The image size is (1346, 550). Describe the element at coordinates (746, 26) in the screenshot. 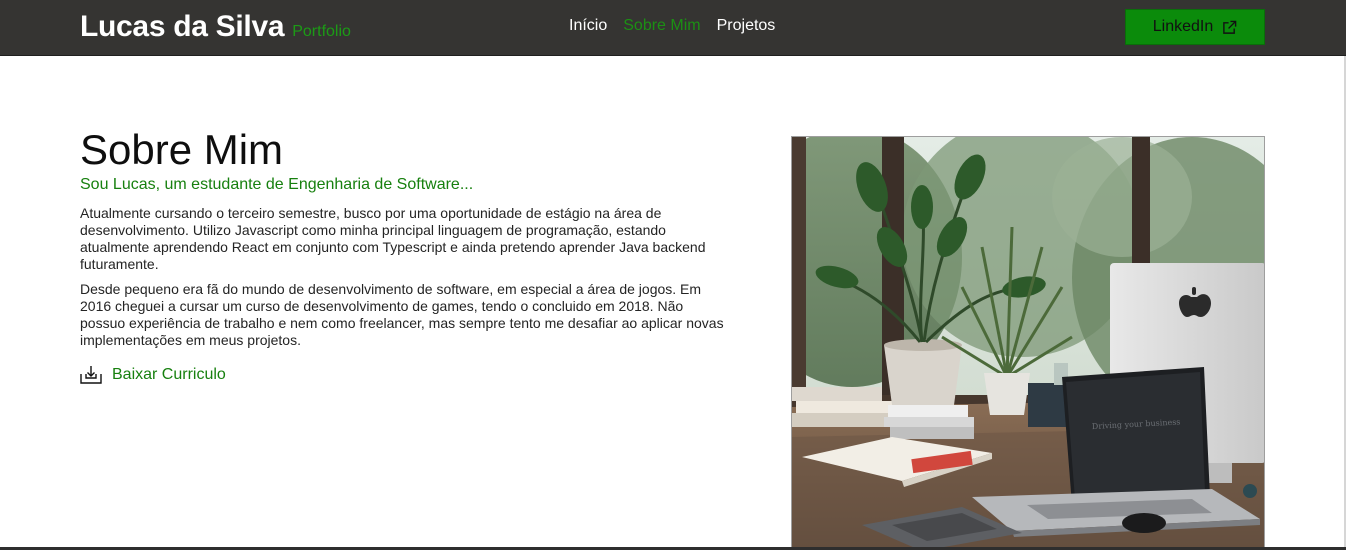

I see `nav-link-projetos: Projetos` at that location.